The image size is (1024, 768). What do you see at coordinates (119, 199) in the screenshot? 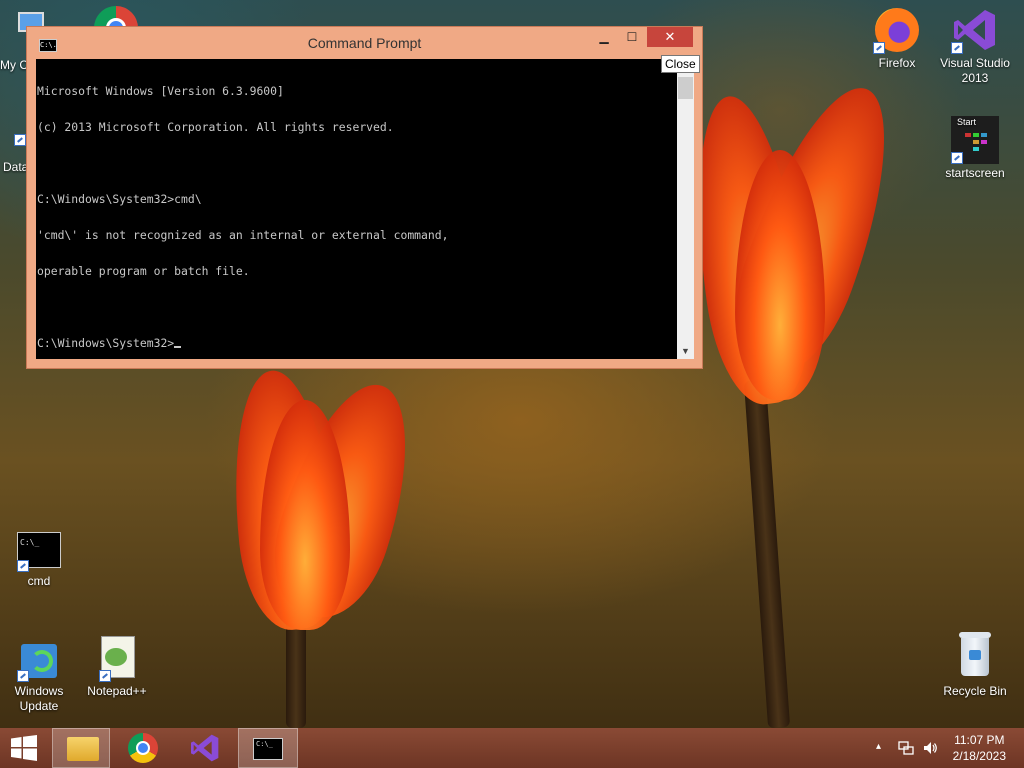
I see `console-line: C:\Windows\System32>cmd\` at bounding box center [119, 199].